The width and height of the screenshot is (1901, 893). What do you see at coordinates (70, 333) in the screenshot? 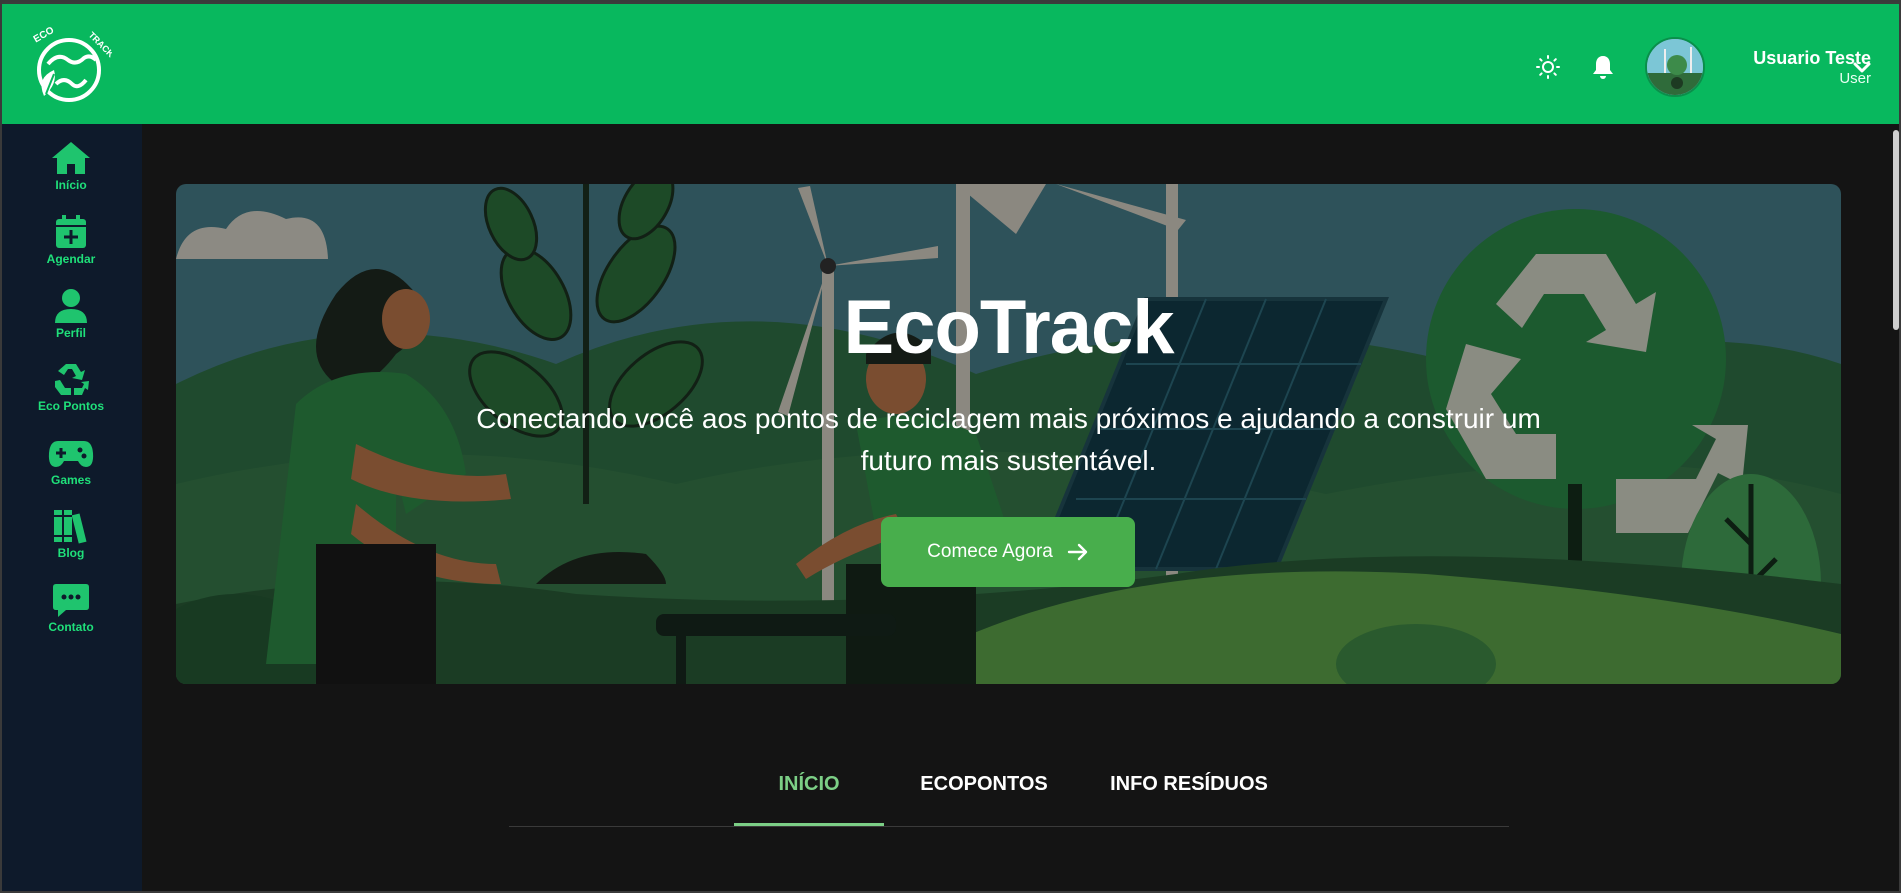
I see `sidebar-item-label: Perfil` at bounding box center [70, 333].